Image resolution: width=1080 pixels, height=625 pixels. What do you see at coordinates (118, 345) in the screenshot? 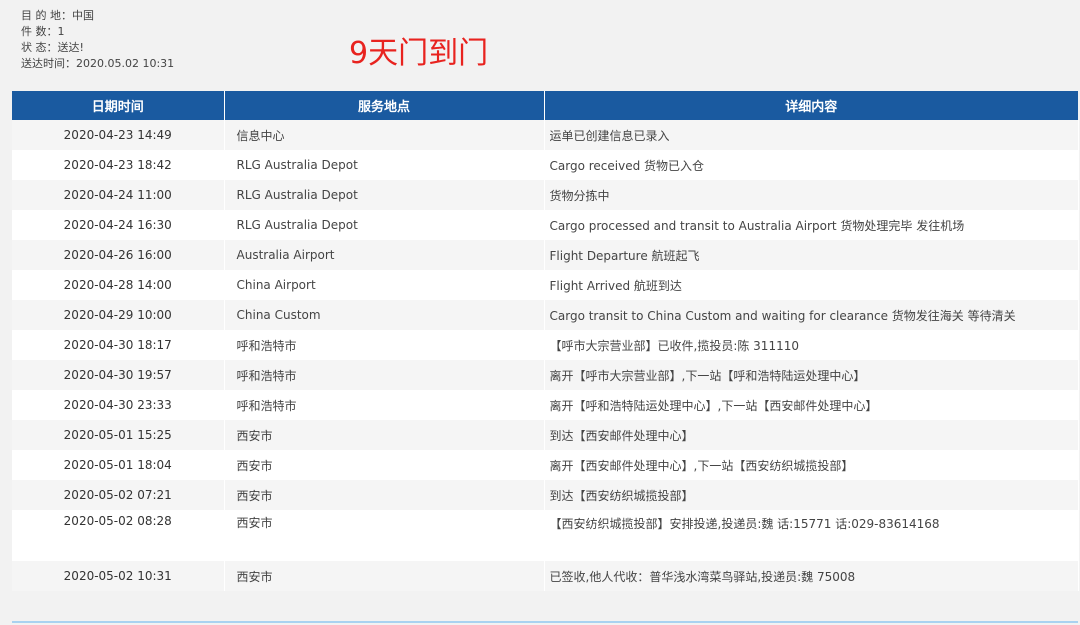
I see `row-time: 2020-04-30 18:17` at bounding box center [118, 345].